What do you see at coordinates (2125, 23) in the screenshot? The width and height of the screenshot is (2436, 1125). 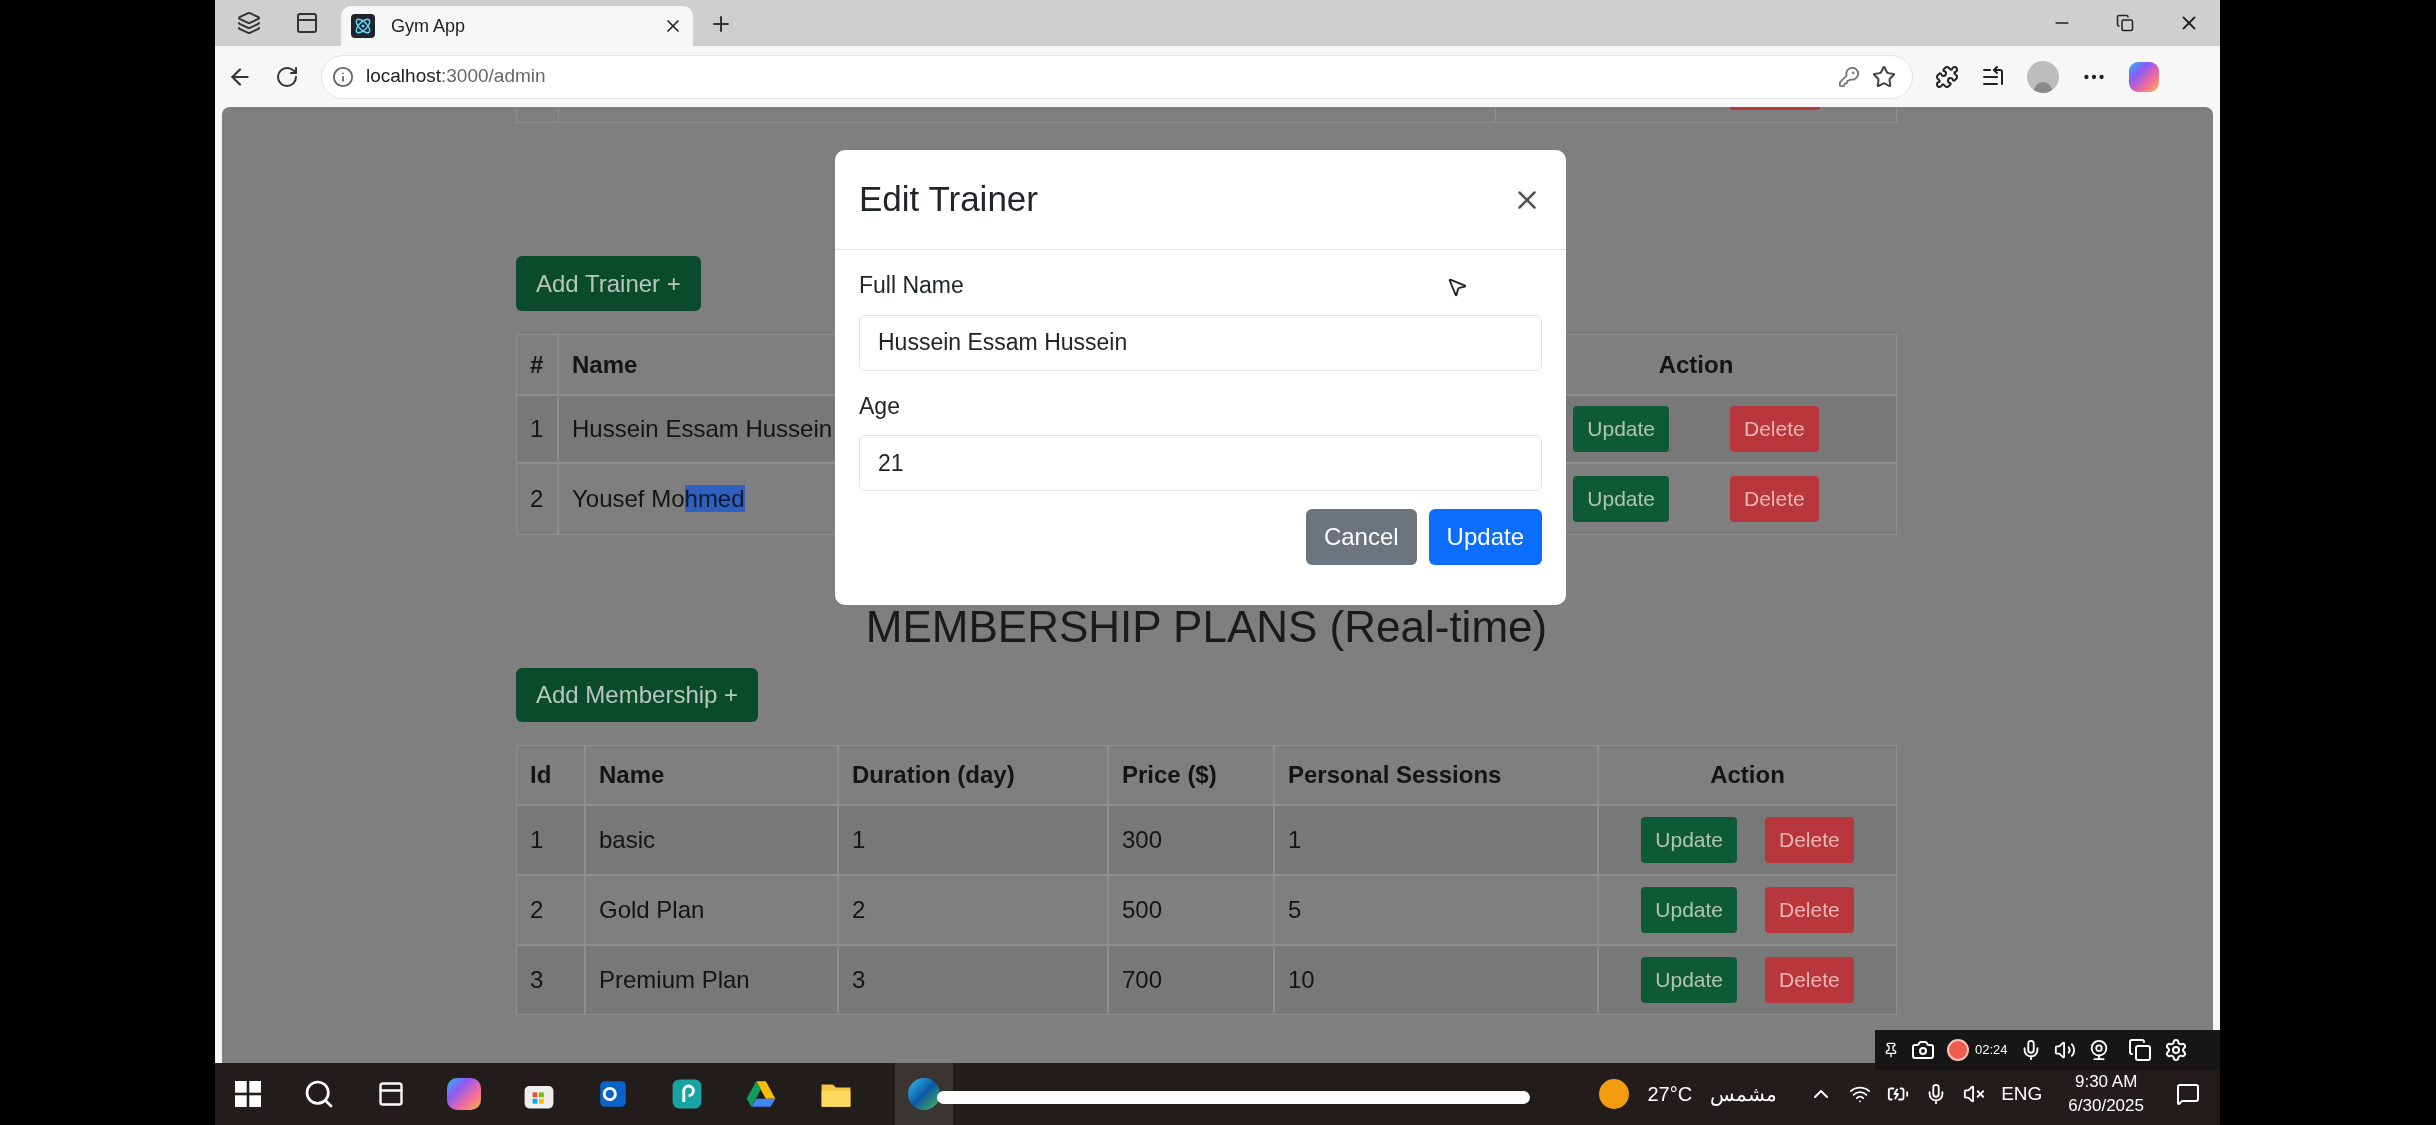 I see `restore-icon` at bounding box center [2125, 23].